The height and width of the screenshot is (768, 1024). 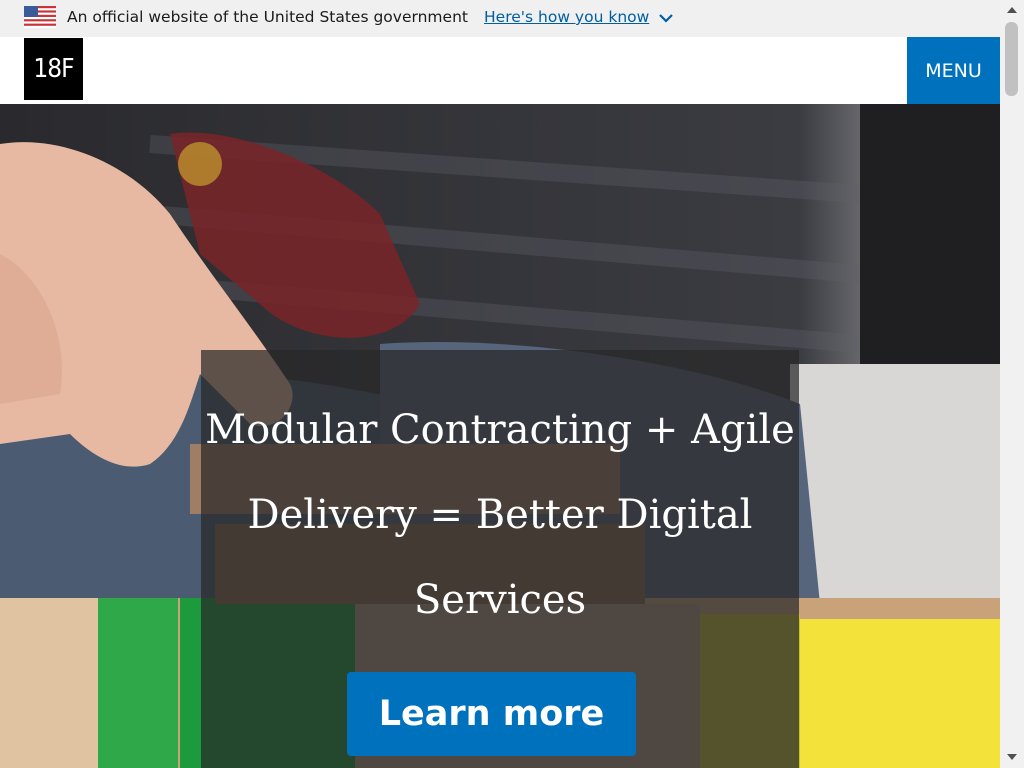 I want to click on site-header: 18F MENU, so click(x=500, y=70).